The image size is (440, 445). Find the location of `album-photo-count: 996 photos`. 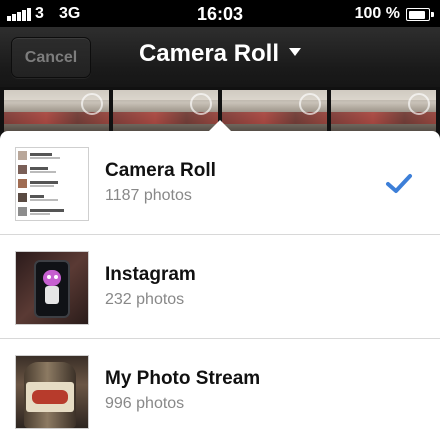

album-photo-count: 996 photos is located at coordinates (145, 403).